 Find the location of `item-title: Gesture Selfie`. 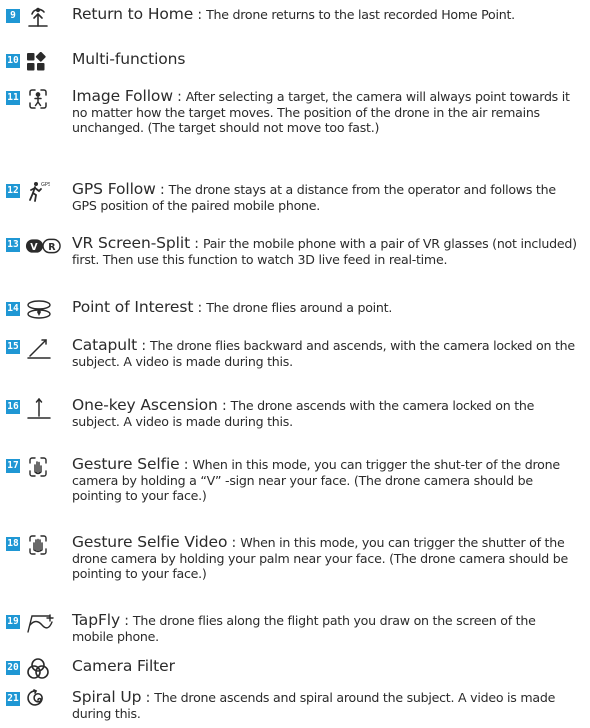

item-title: Gesture Selfie is located at coordinates (126, 464).